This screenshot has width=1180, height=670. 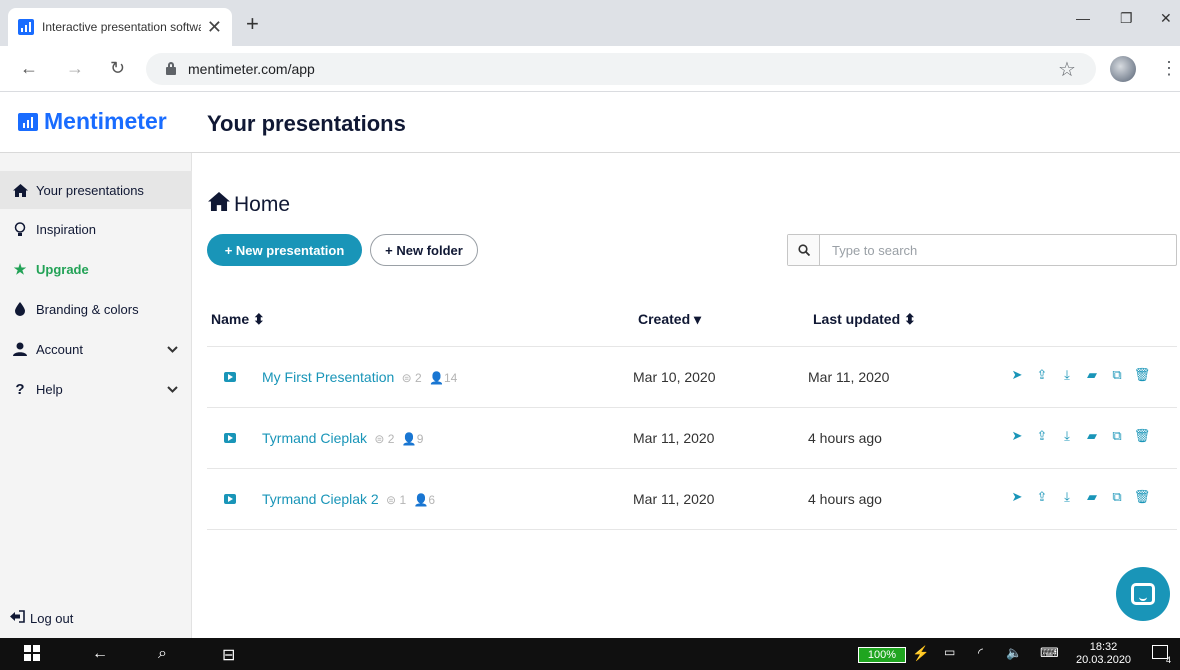 I want to click on bookmark-star-icon: ☆, so click(x=1067, y=69).